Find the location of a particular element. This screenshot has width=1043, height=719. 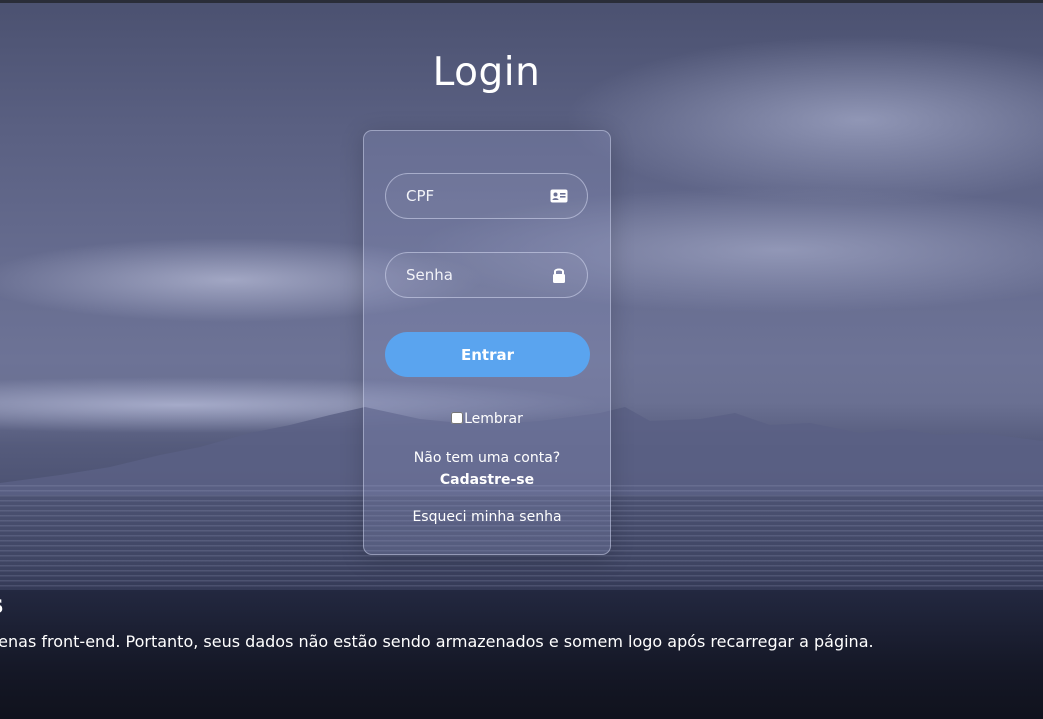

entrar-button: Entrar is located at coordinates (487, 354).